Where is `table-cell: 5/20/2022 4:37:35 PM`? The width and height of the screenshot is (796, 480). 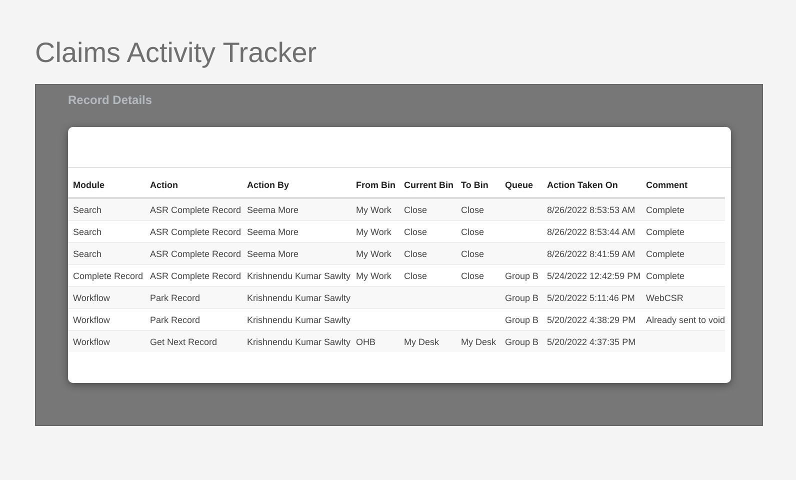
table-cell: 5/20/2022 4:37:35 PM is located at coordinates (591, 341).